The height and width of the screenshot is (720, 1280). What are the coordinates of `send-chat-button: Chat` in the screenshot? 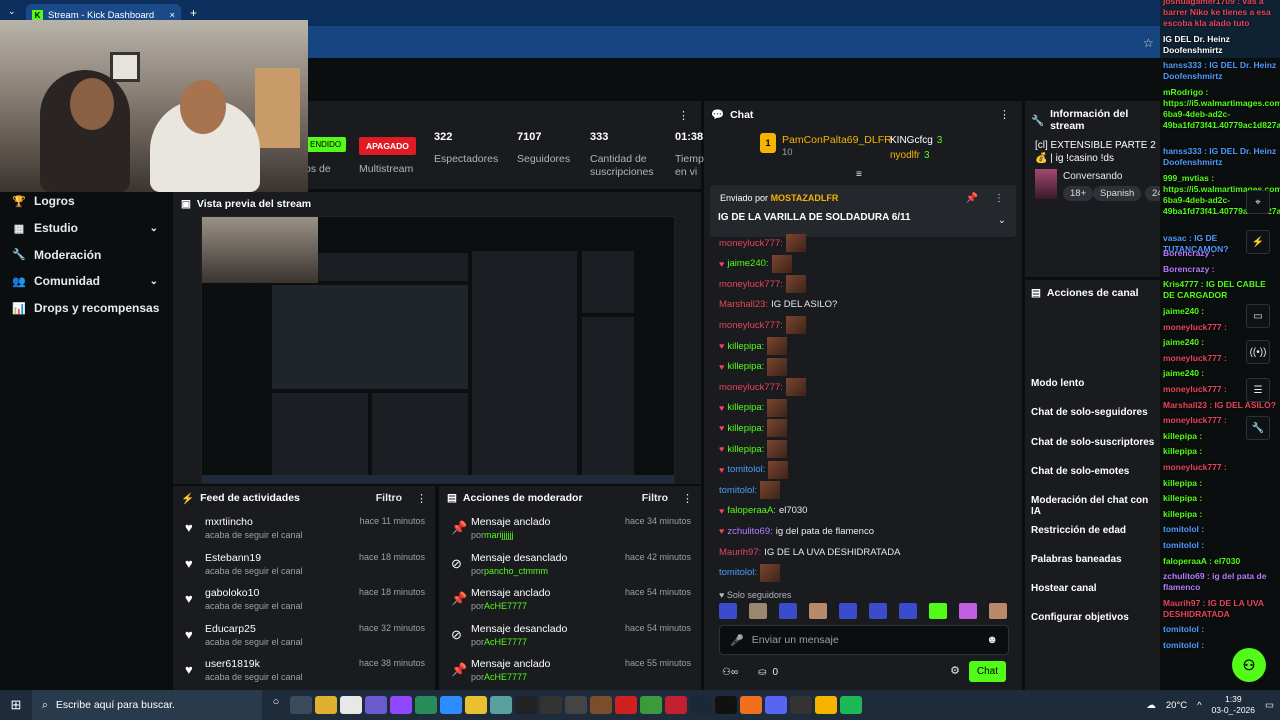 It's located at (987, 671).